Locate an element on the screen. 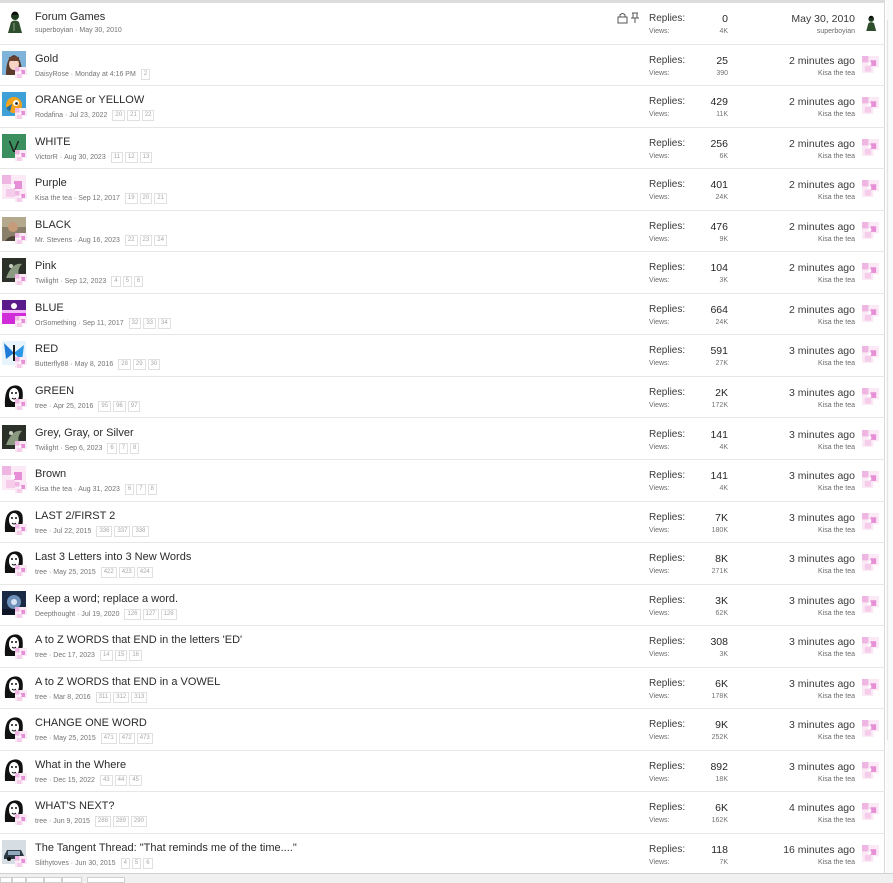 This screenshot has width=893, height=883. thread-start-date: Jul 19, 2020 is located at coordinates (100, 614).